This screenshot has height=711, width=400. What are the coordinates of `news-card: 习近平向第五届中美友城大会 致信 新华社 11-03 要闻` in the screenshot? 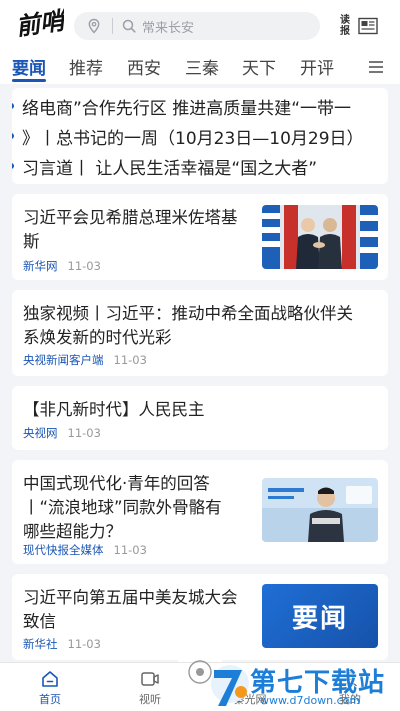 It's located at (200, 617).